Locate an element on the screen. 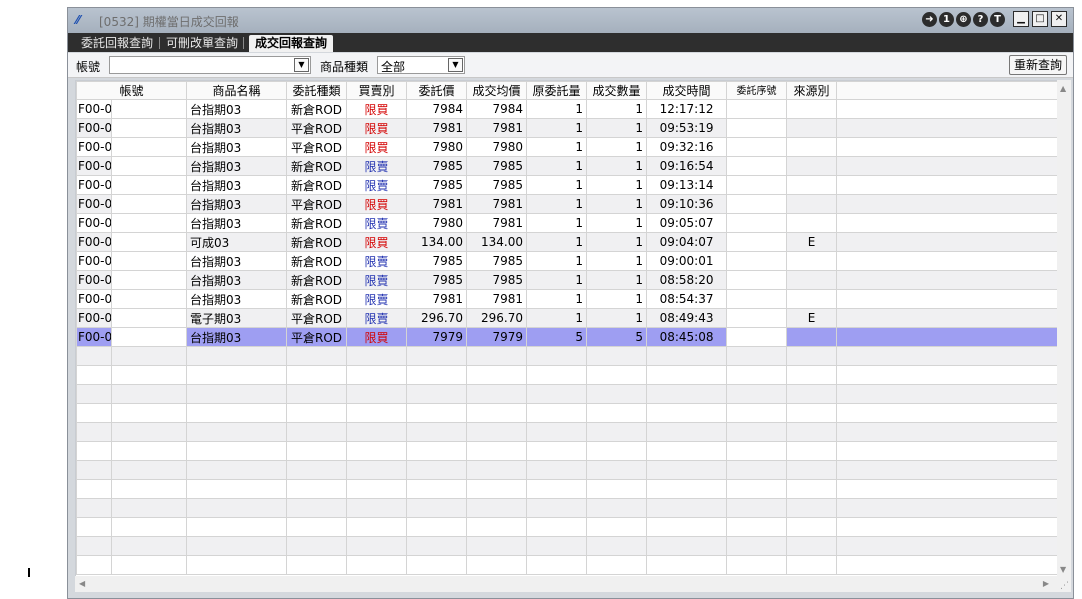 The width and height of the screenshot is (1082, 599). table-row: F00-0 台指期03 新倉ROD 限賣 7985 7985 1 1 09:13:14 is located at coordinates (566, 185).